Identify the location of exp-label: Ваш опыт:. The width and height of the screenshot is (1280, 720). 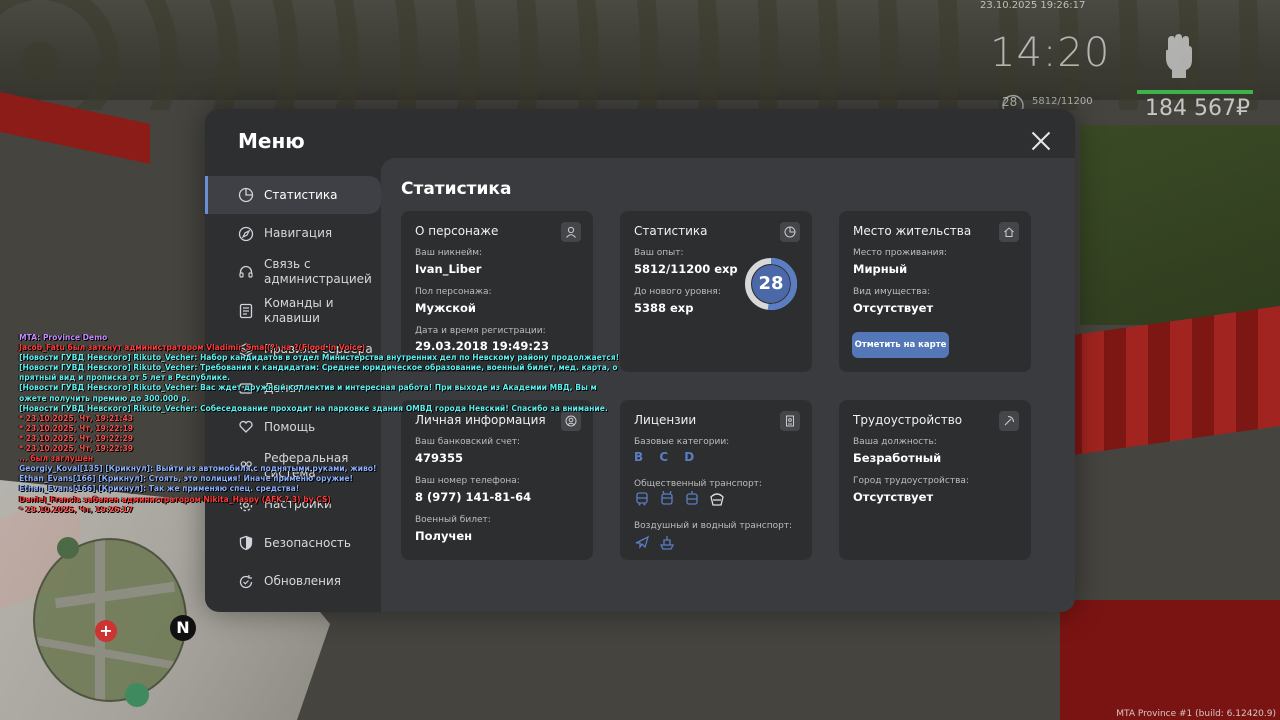
(659, 253).